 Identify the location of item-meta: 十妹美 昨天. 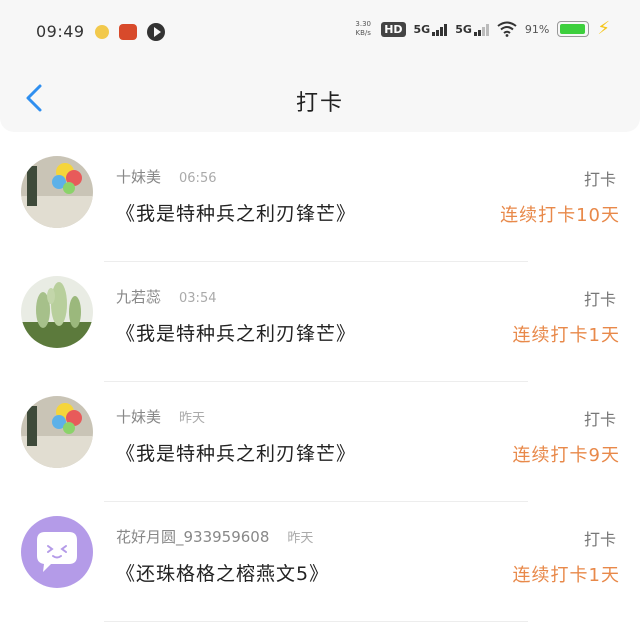
(160, 416).